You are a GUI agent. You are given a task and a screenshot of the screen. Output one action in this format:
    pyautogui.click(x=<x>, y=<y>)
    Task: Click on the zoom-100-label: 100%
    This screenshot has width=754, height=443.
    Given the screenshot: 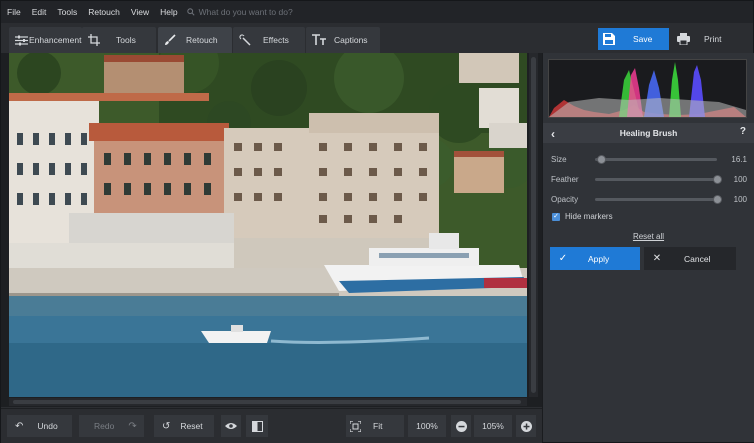 What is the action you would take?
    pyautogui.click(x=427, y=426)
    